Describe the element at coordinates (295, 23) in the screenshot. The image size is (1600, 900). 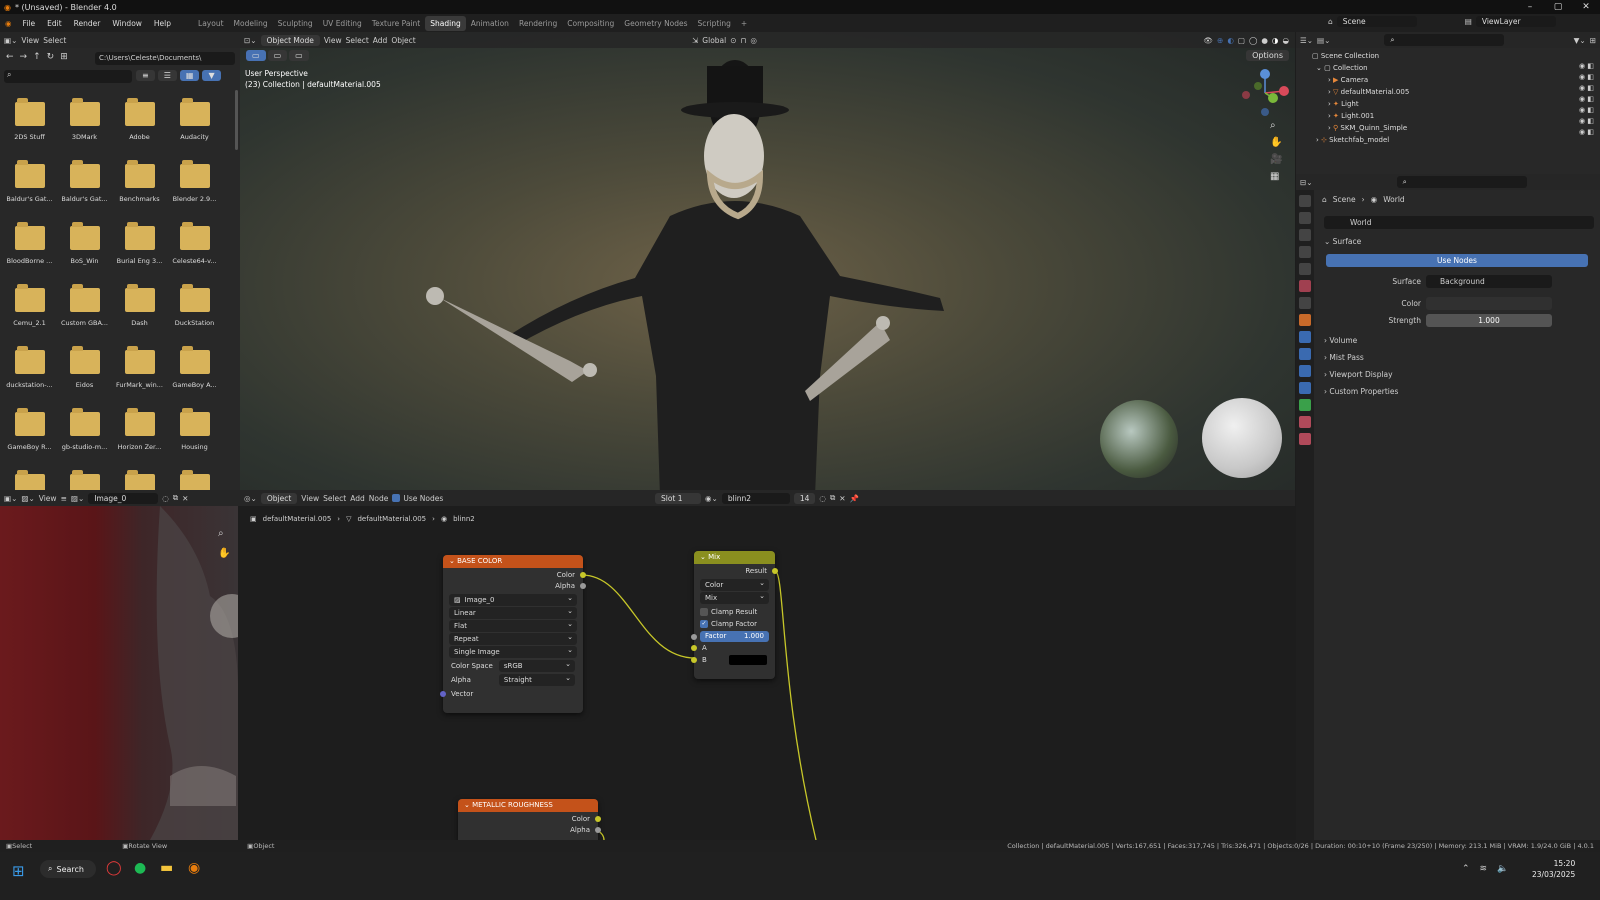
I see `tab-sculpting: Sculpting` at that location.